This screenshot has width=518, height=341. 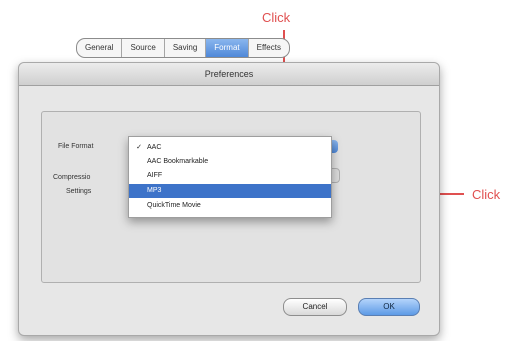 I want to click on menu-item-aiff: AIFF, so click(x=230, y=176).